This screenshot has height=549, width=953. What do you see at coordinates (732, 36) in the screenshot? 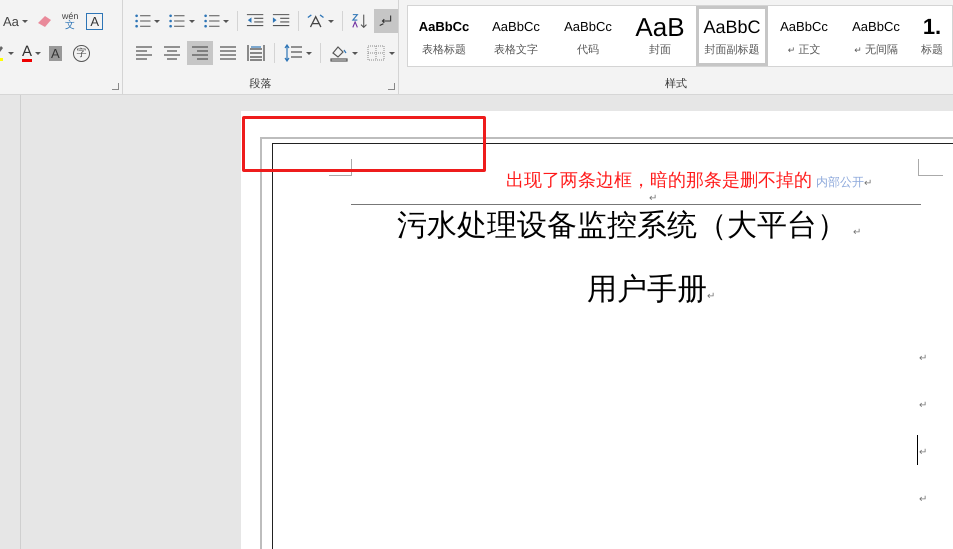
I see `style-item: AaBbC 封面副标题` at bounding box center [732, 36].